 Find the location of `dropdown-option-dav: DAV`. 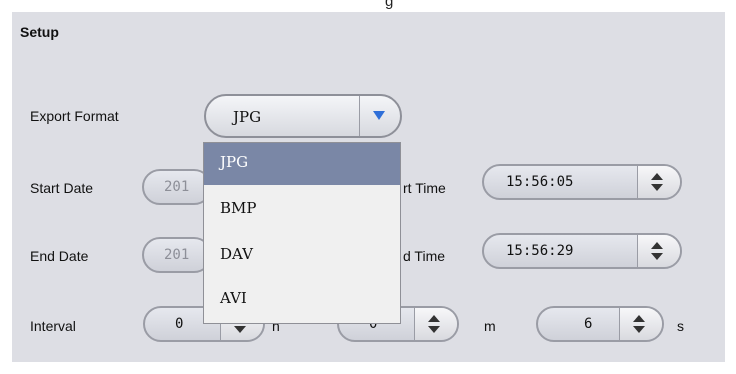

dropdown-option-dav: DAV is located at coordinates (302, 256).